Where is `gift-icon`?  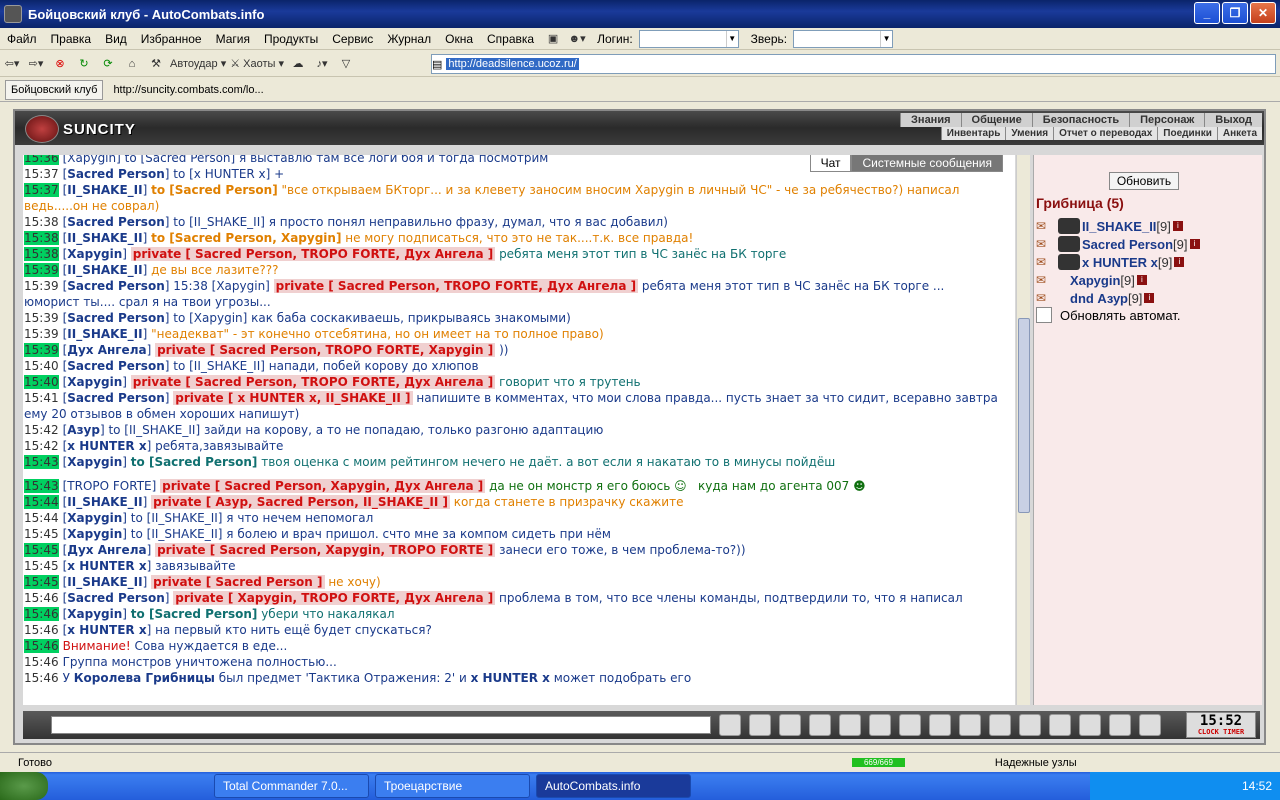
gift-icon is located at coordinates (1090, 725).